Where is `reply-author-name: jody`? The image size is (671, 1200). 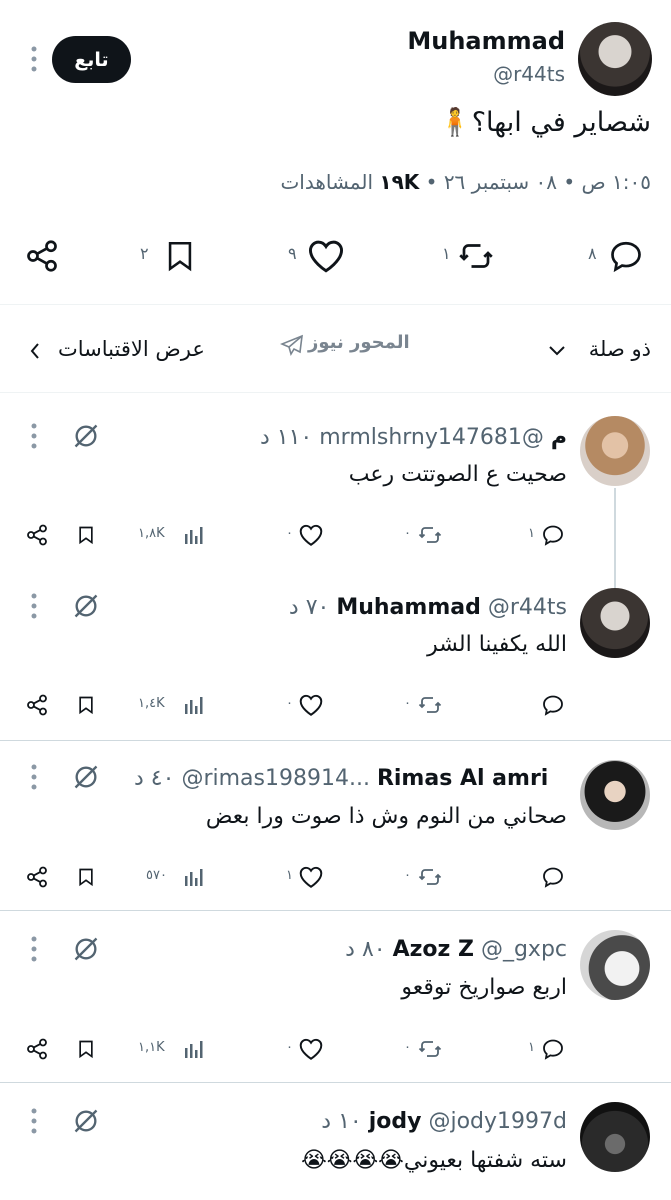 reply-author-name: jody is located at coordinates (395, 1121).